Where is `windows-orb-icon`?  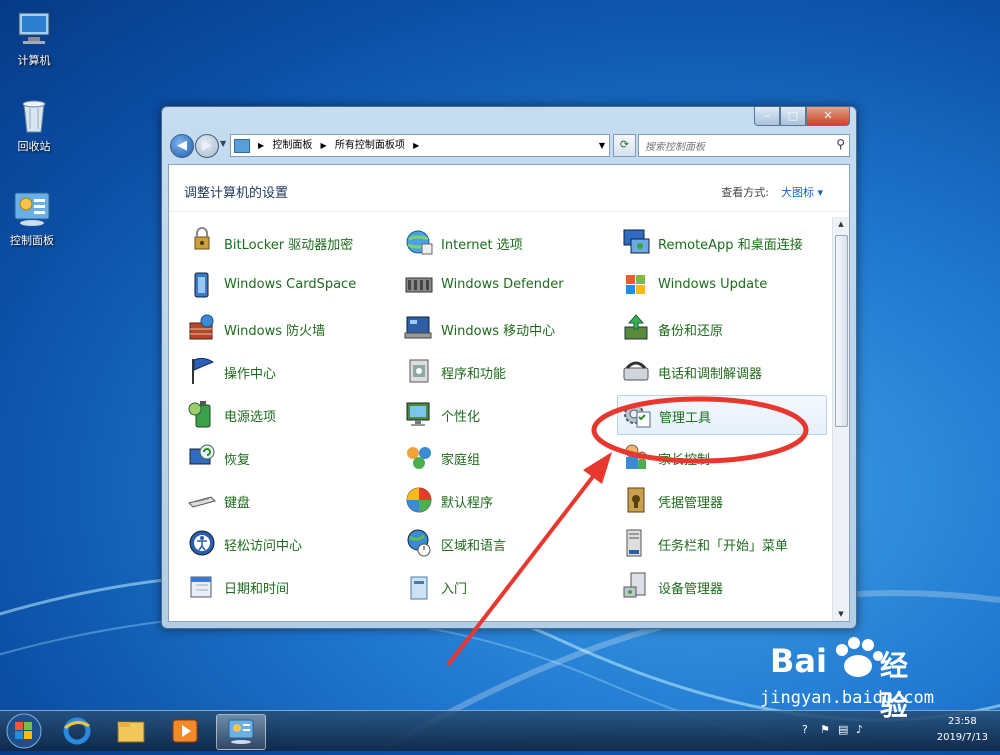
windows-orb-icon is located at coordinates (24, 731).